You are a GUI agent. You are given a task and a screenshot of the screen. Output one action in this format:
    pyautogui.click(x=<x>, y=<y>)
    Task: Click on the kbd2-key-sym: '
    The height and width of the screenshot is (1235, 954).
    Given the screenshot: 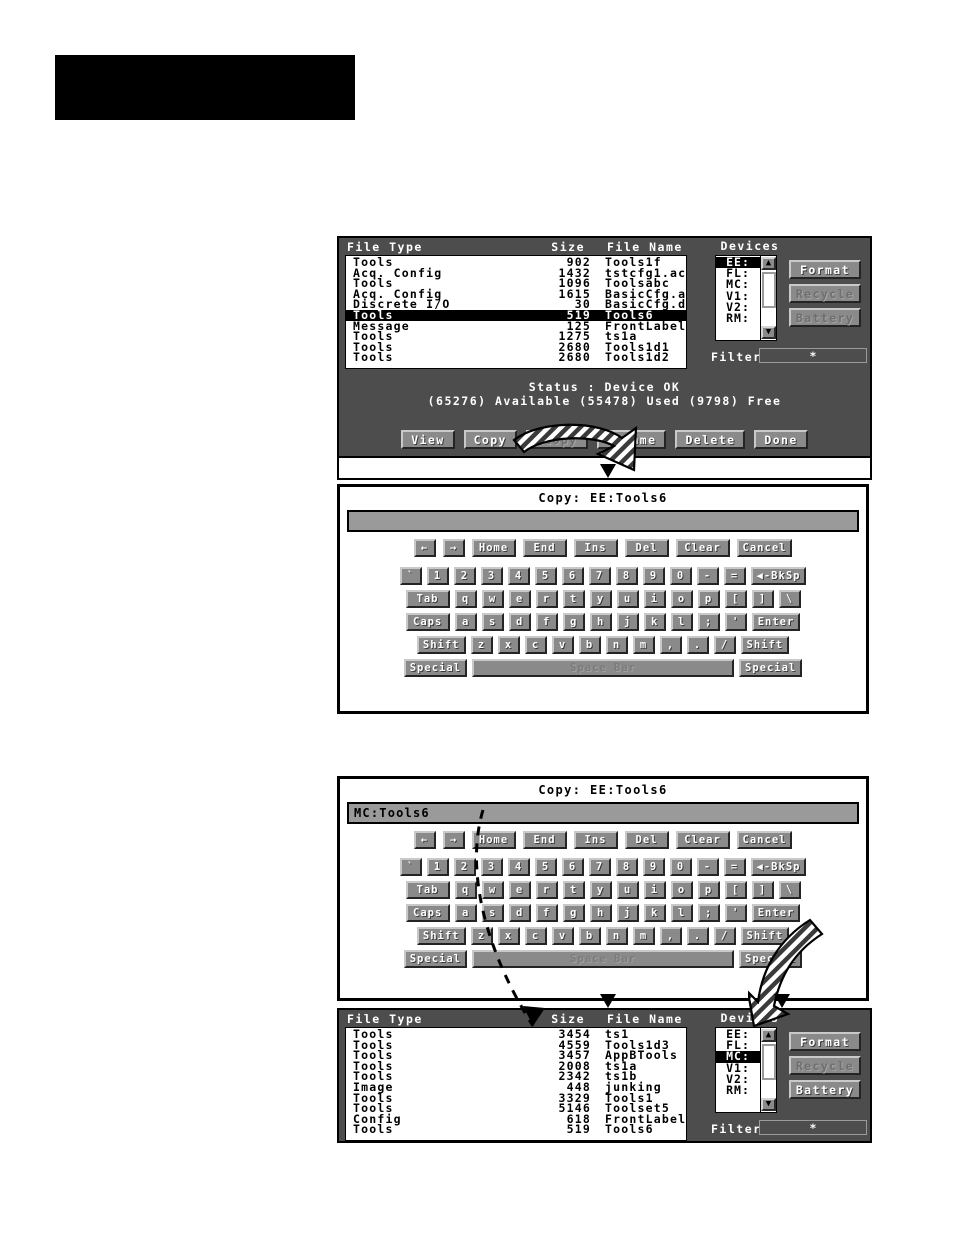 What is the action you would take?
    pyautogui.click(x=735, y=913)
    